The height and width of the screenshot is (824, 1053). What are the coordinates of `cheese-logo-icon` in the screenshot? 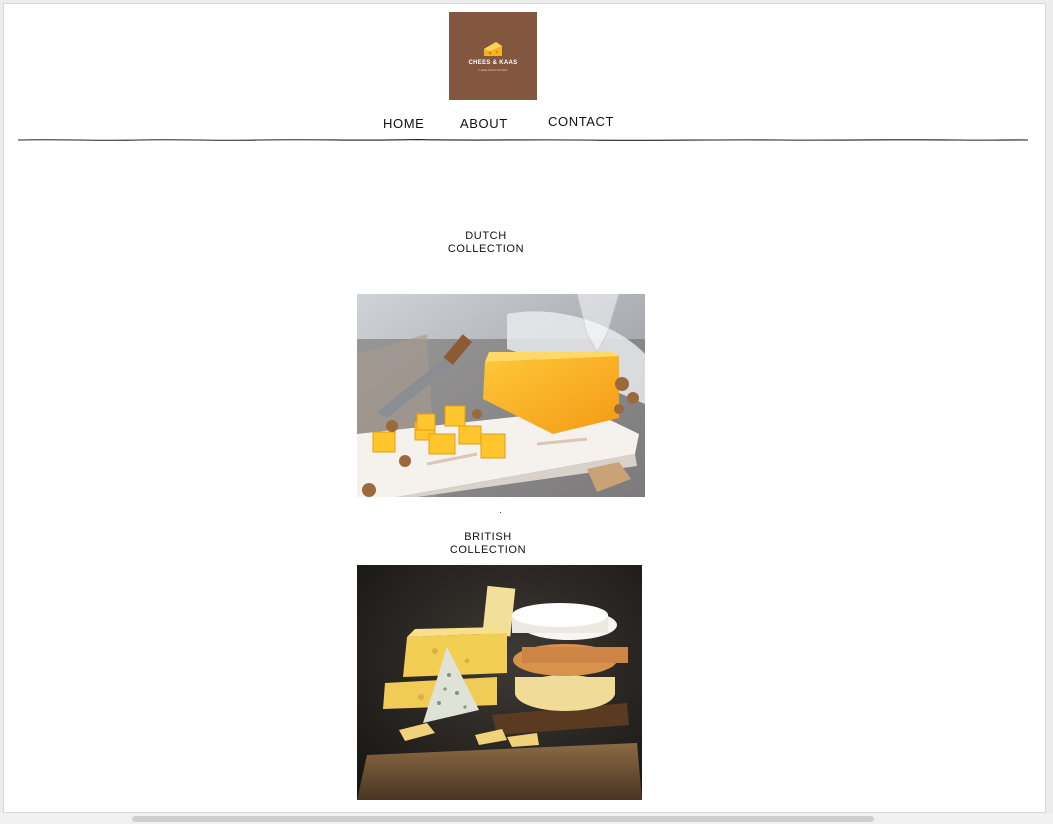 It's located at (493, 49).